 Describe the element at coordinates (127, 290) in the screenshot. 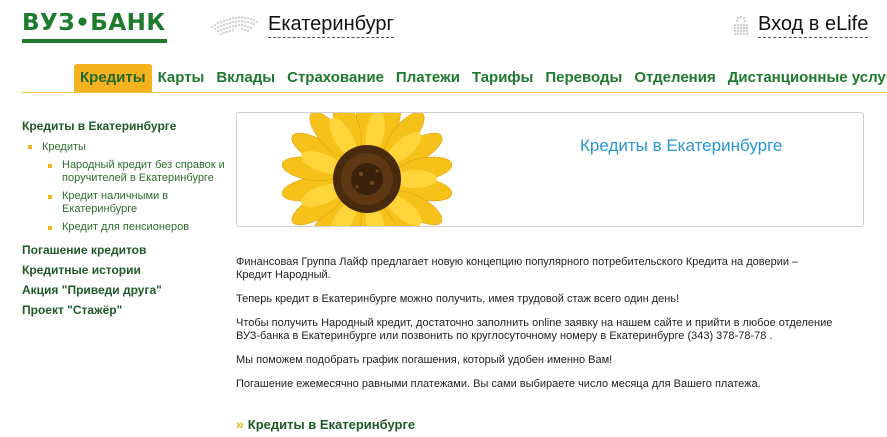

I see `sidebar-link-bring-friend: Акция "Приведи друга"` at that location.